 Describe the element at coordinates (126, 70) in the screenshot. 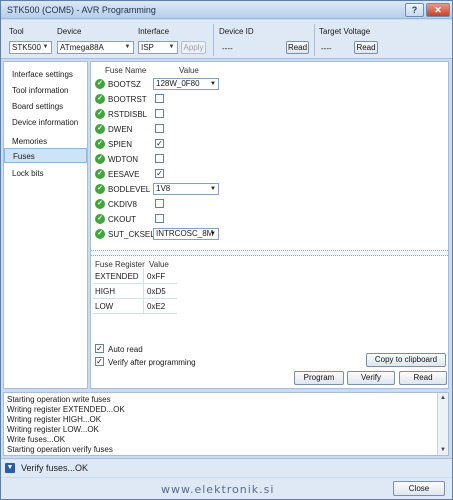

I see `fuse-name-header: Fuse Name` at that location.